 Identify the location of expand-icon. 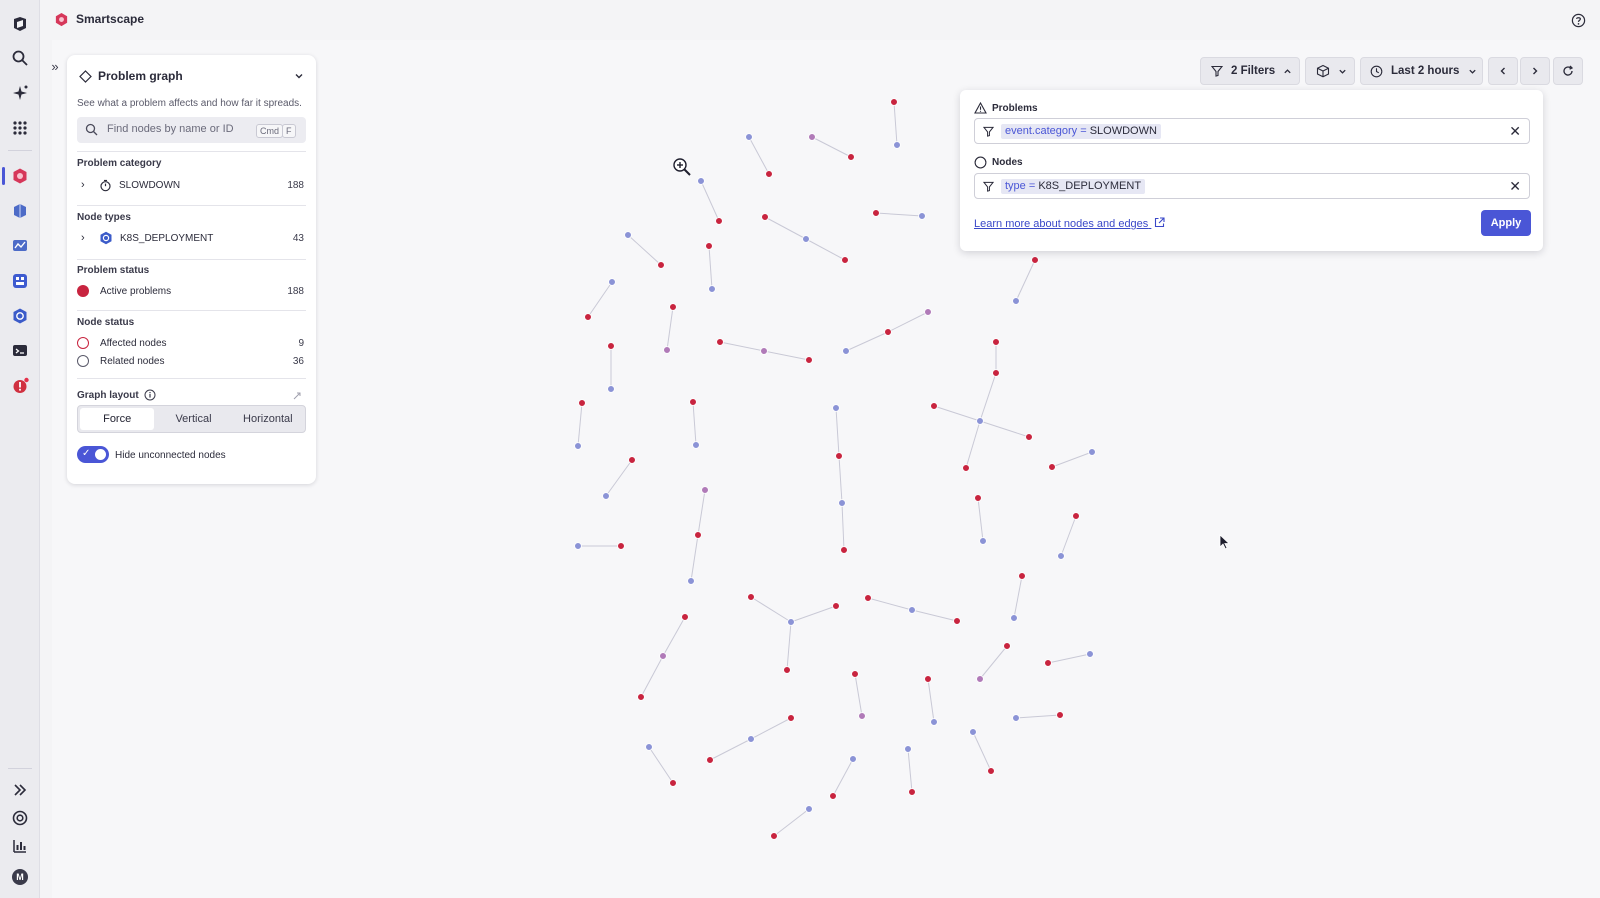
(20, 790).